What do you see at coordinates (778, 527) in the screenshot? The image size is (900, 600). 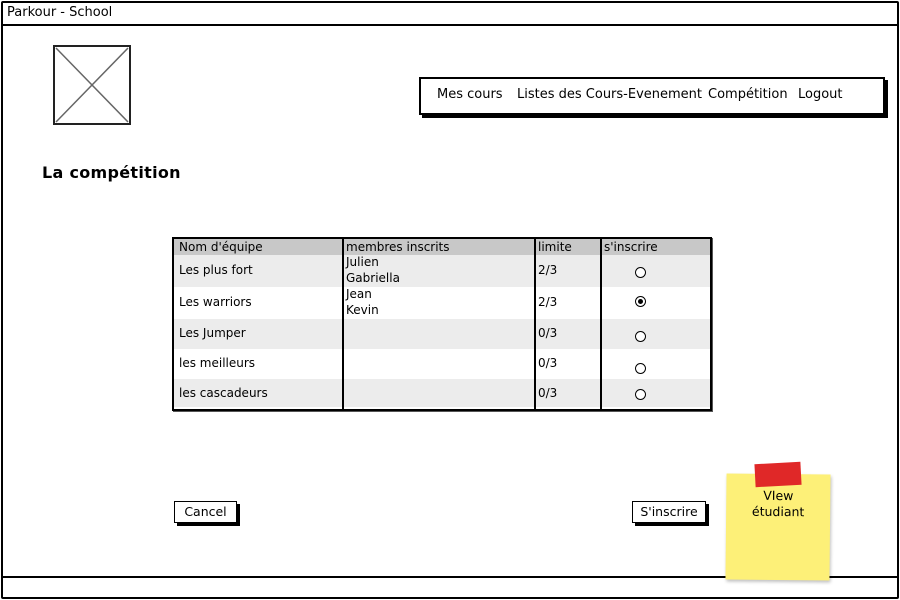 I see `sticky-note: VIew étudiant` at bounding box center [778, 527].